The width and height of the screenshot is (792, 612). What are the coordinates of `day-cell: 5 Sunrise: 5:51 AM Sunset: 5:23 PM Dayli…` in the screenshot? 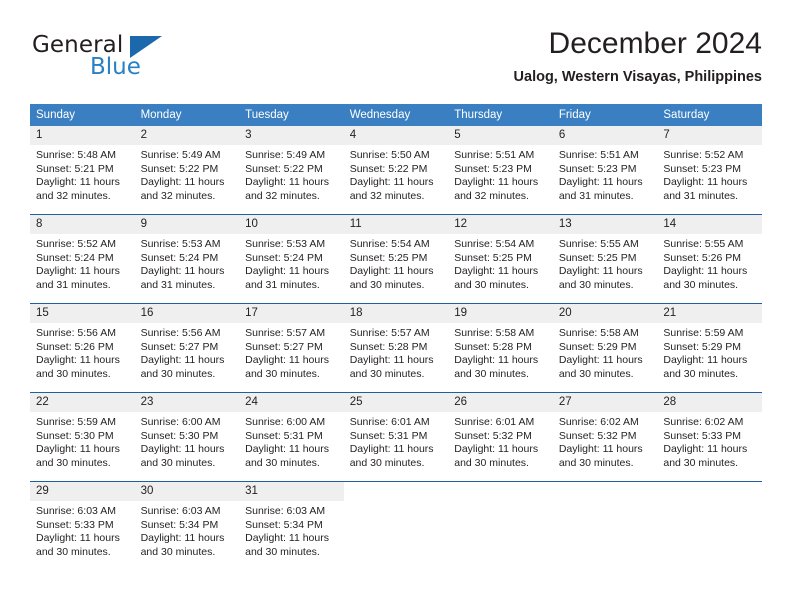 It's located at (500, 170).